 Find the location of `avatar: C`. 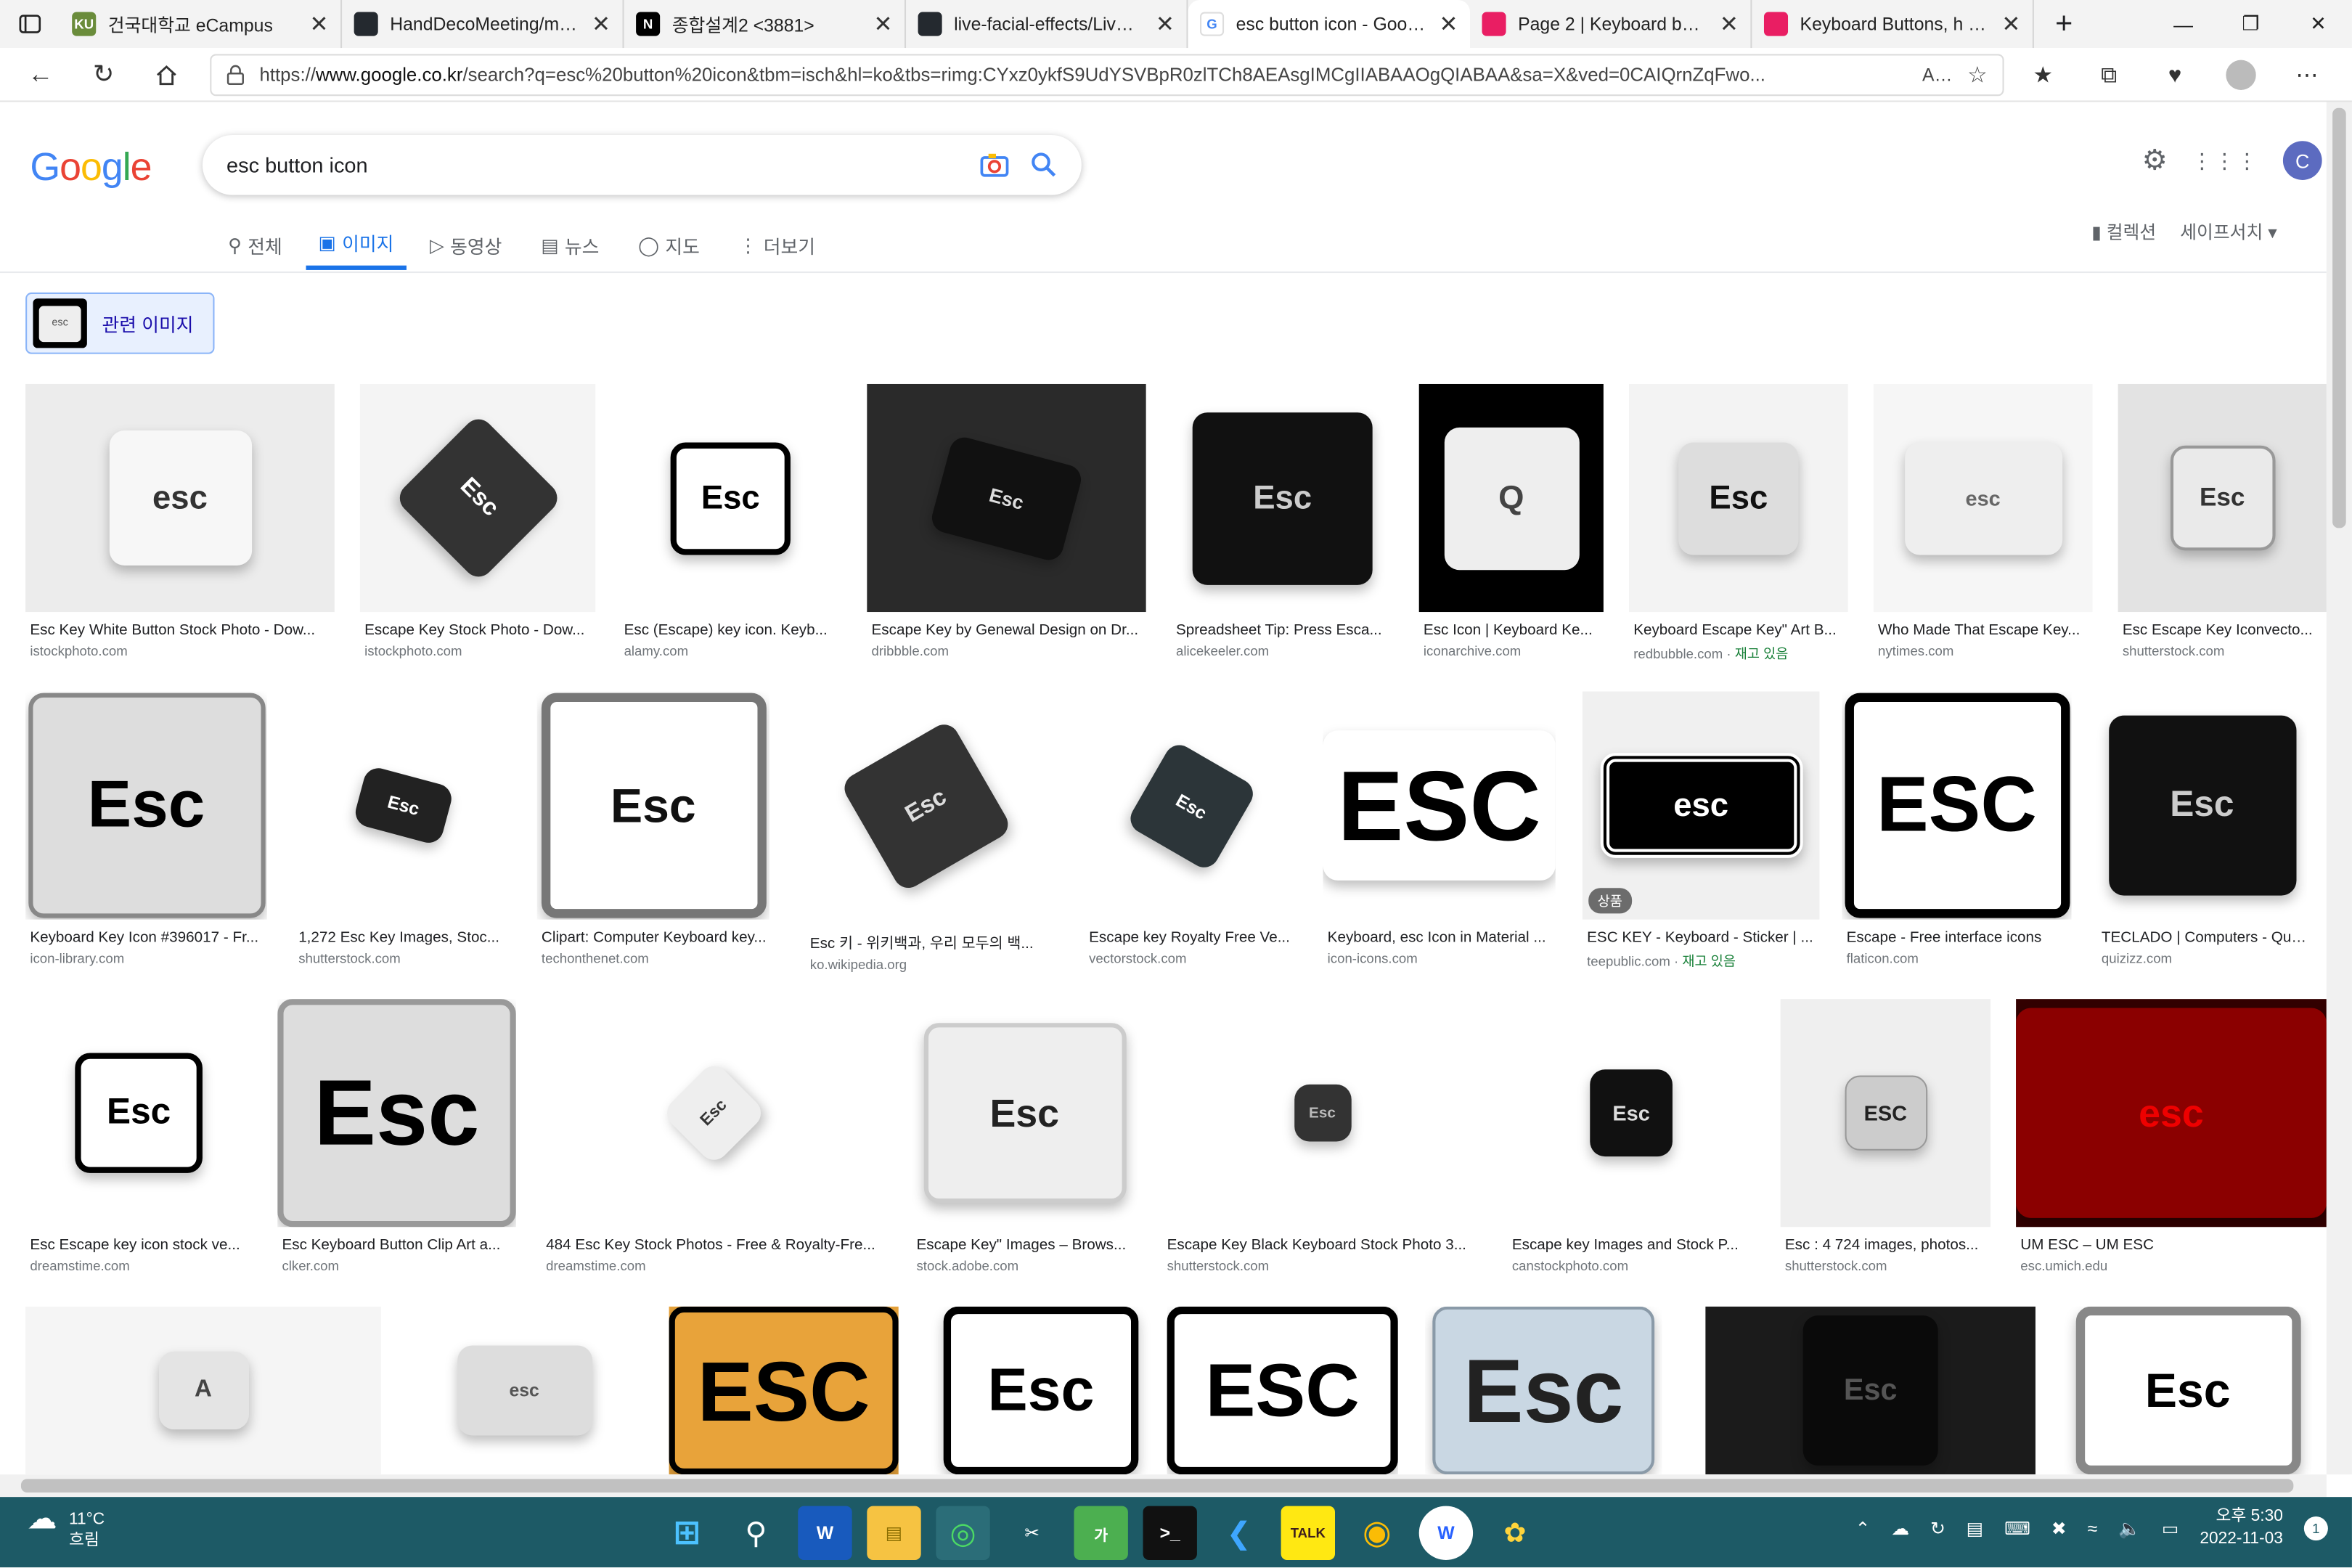

avatar: C is located at coordinates (2302, 161).